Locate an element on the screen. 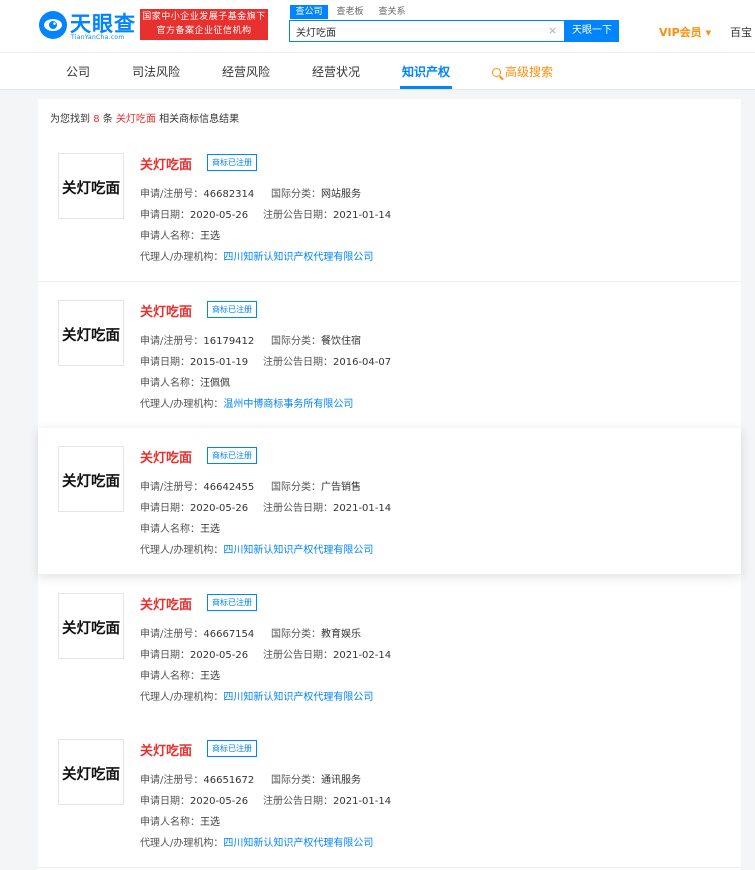 This screenshot has height=870, width=755. summary-unit: 条 is located at coordinates (107, 119).